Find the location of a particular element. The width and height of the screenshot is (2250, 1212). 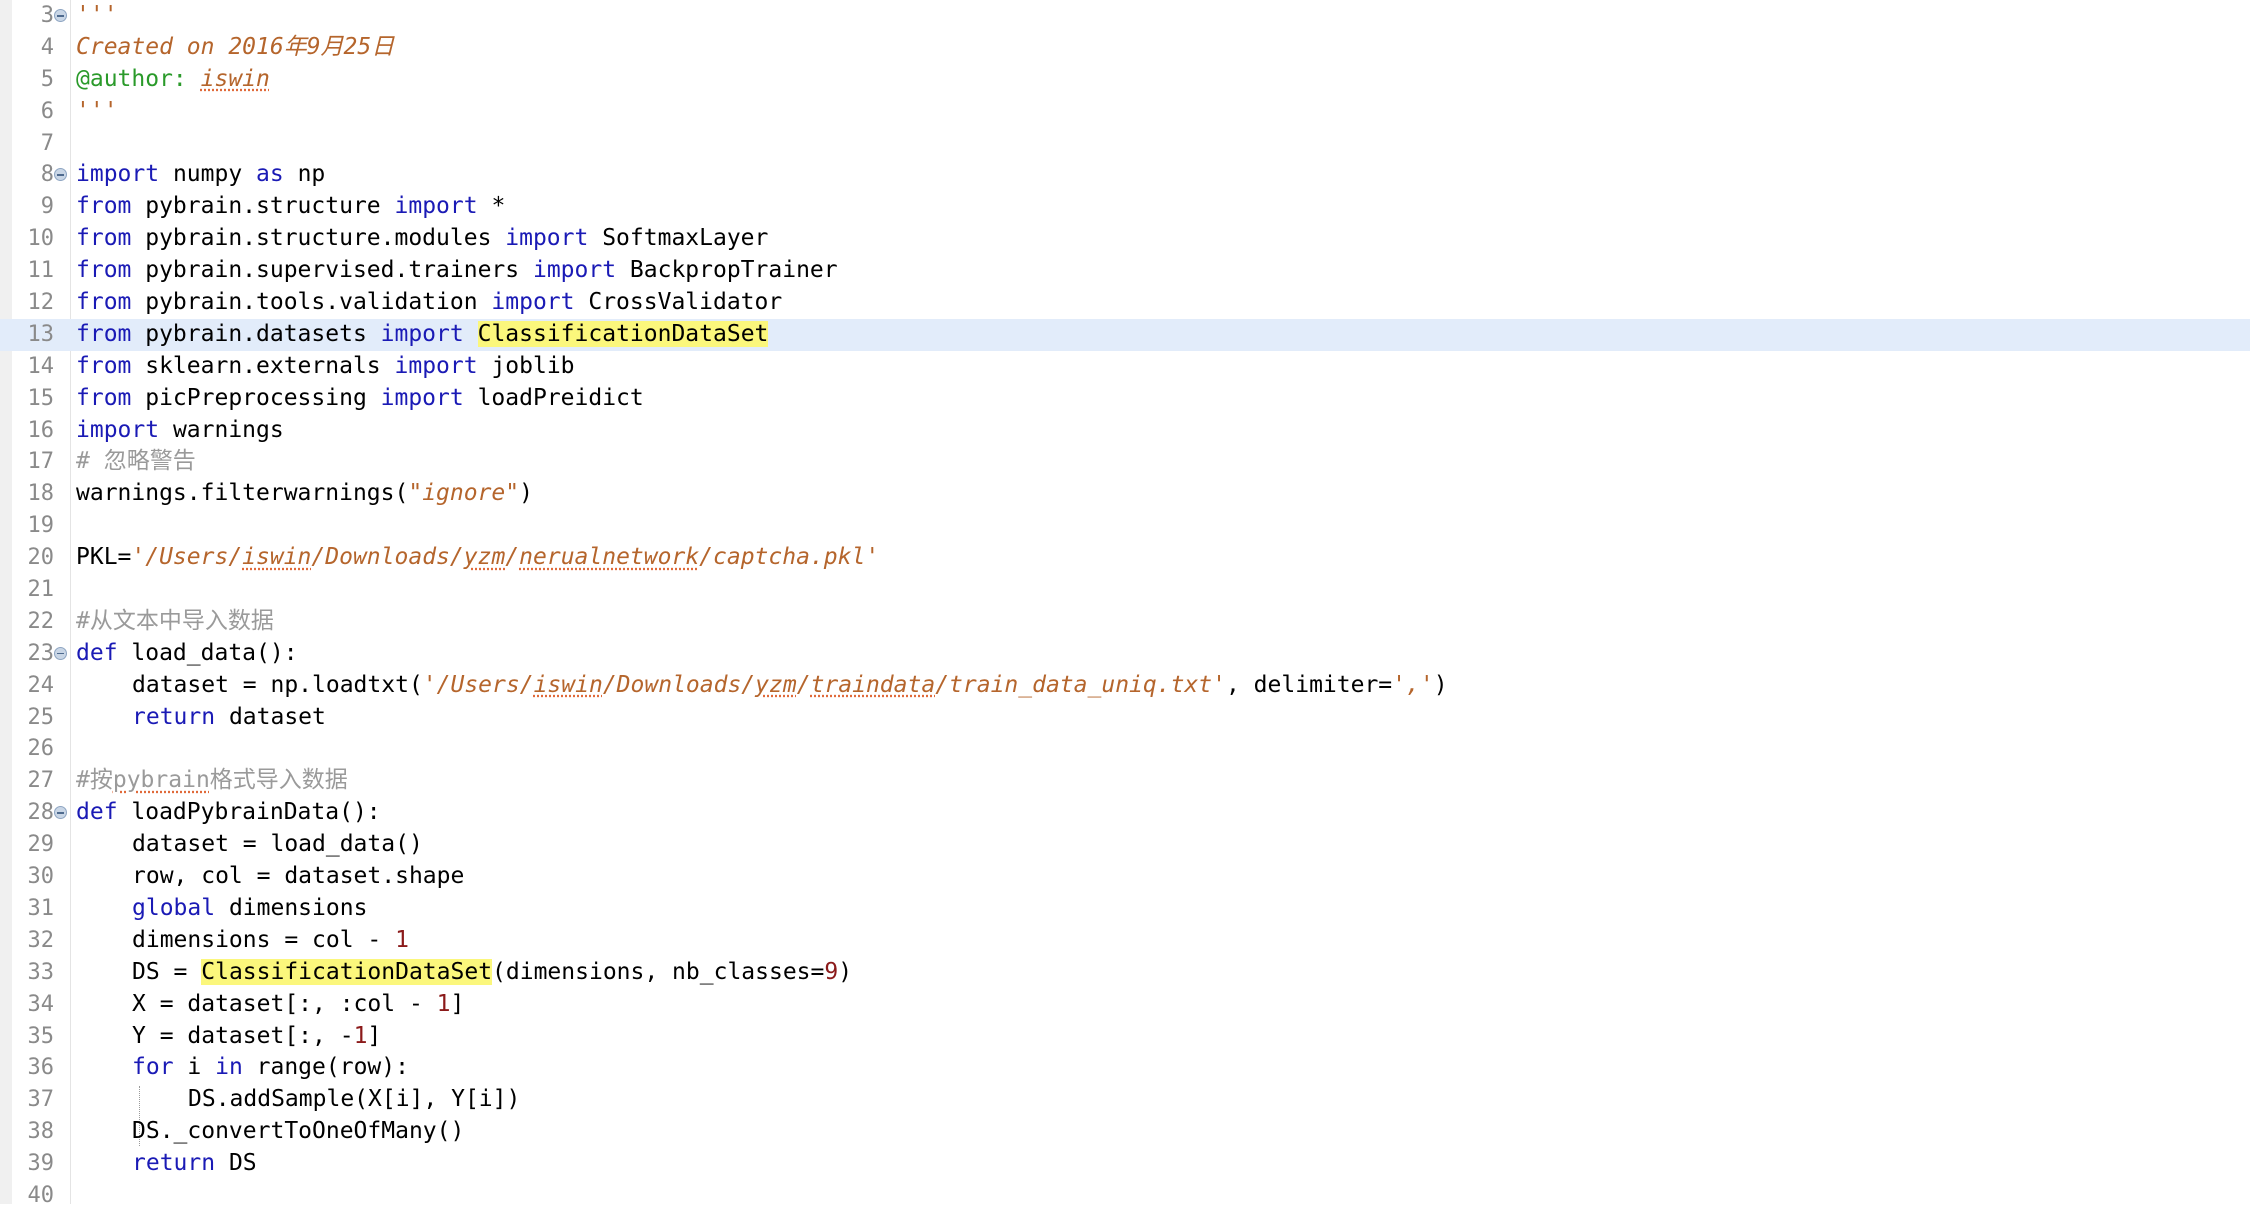

code-line: 26 is located at coordinates (1125, 749).